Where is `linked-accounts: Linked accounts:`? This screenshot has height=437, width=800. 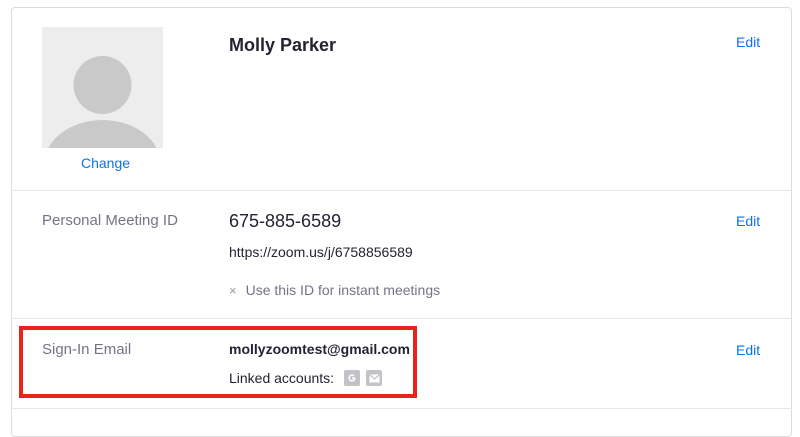 linked-accounts: Linked accounts: is located at coordinates (306, 378).